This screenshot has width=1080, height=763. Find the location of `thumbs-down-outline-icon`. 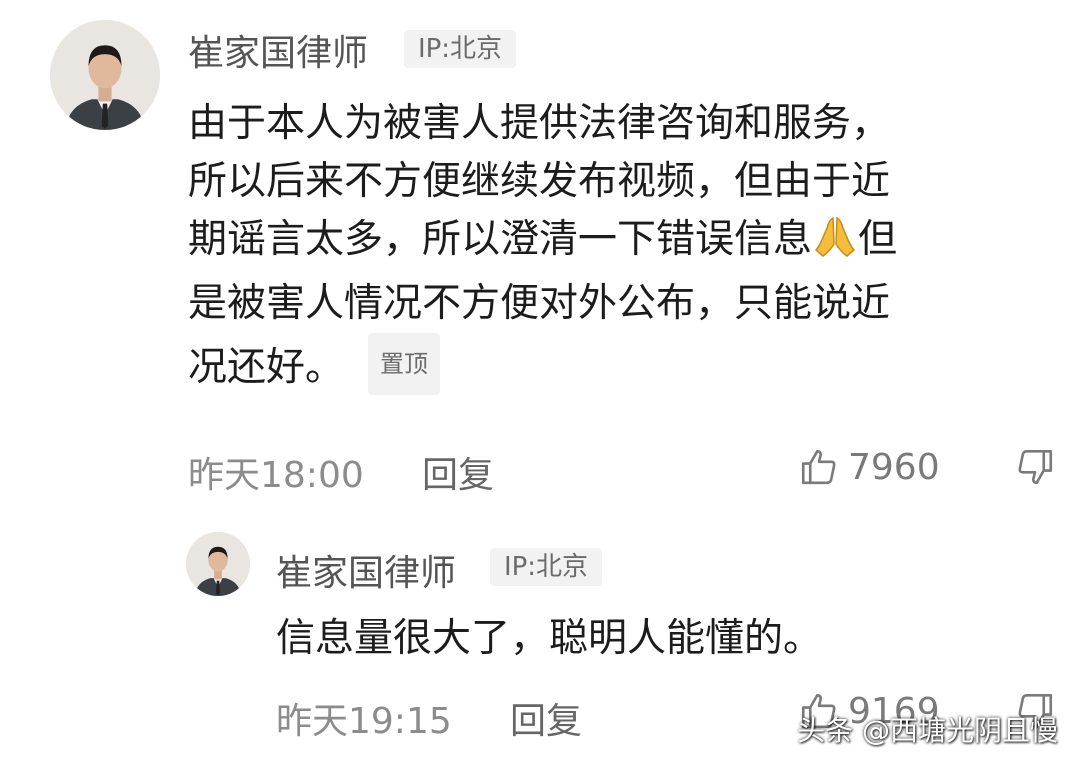

thumbs-down-outline-icon is located at coordinates (1035, 467).